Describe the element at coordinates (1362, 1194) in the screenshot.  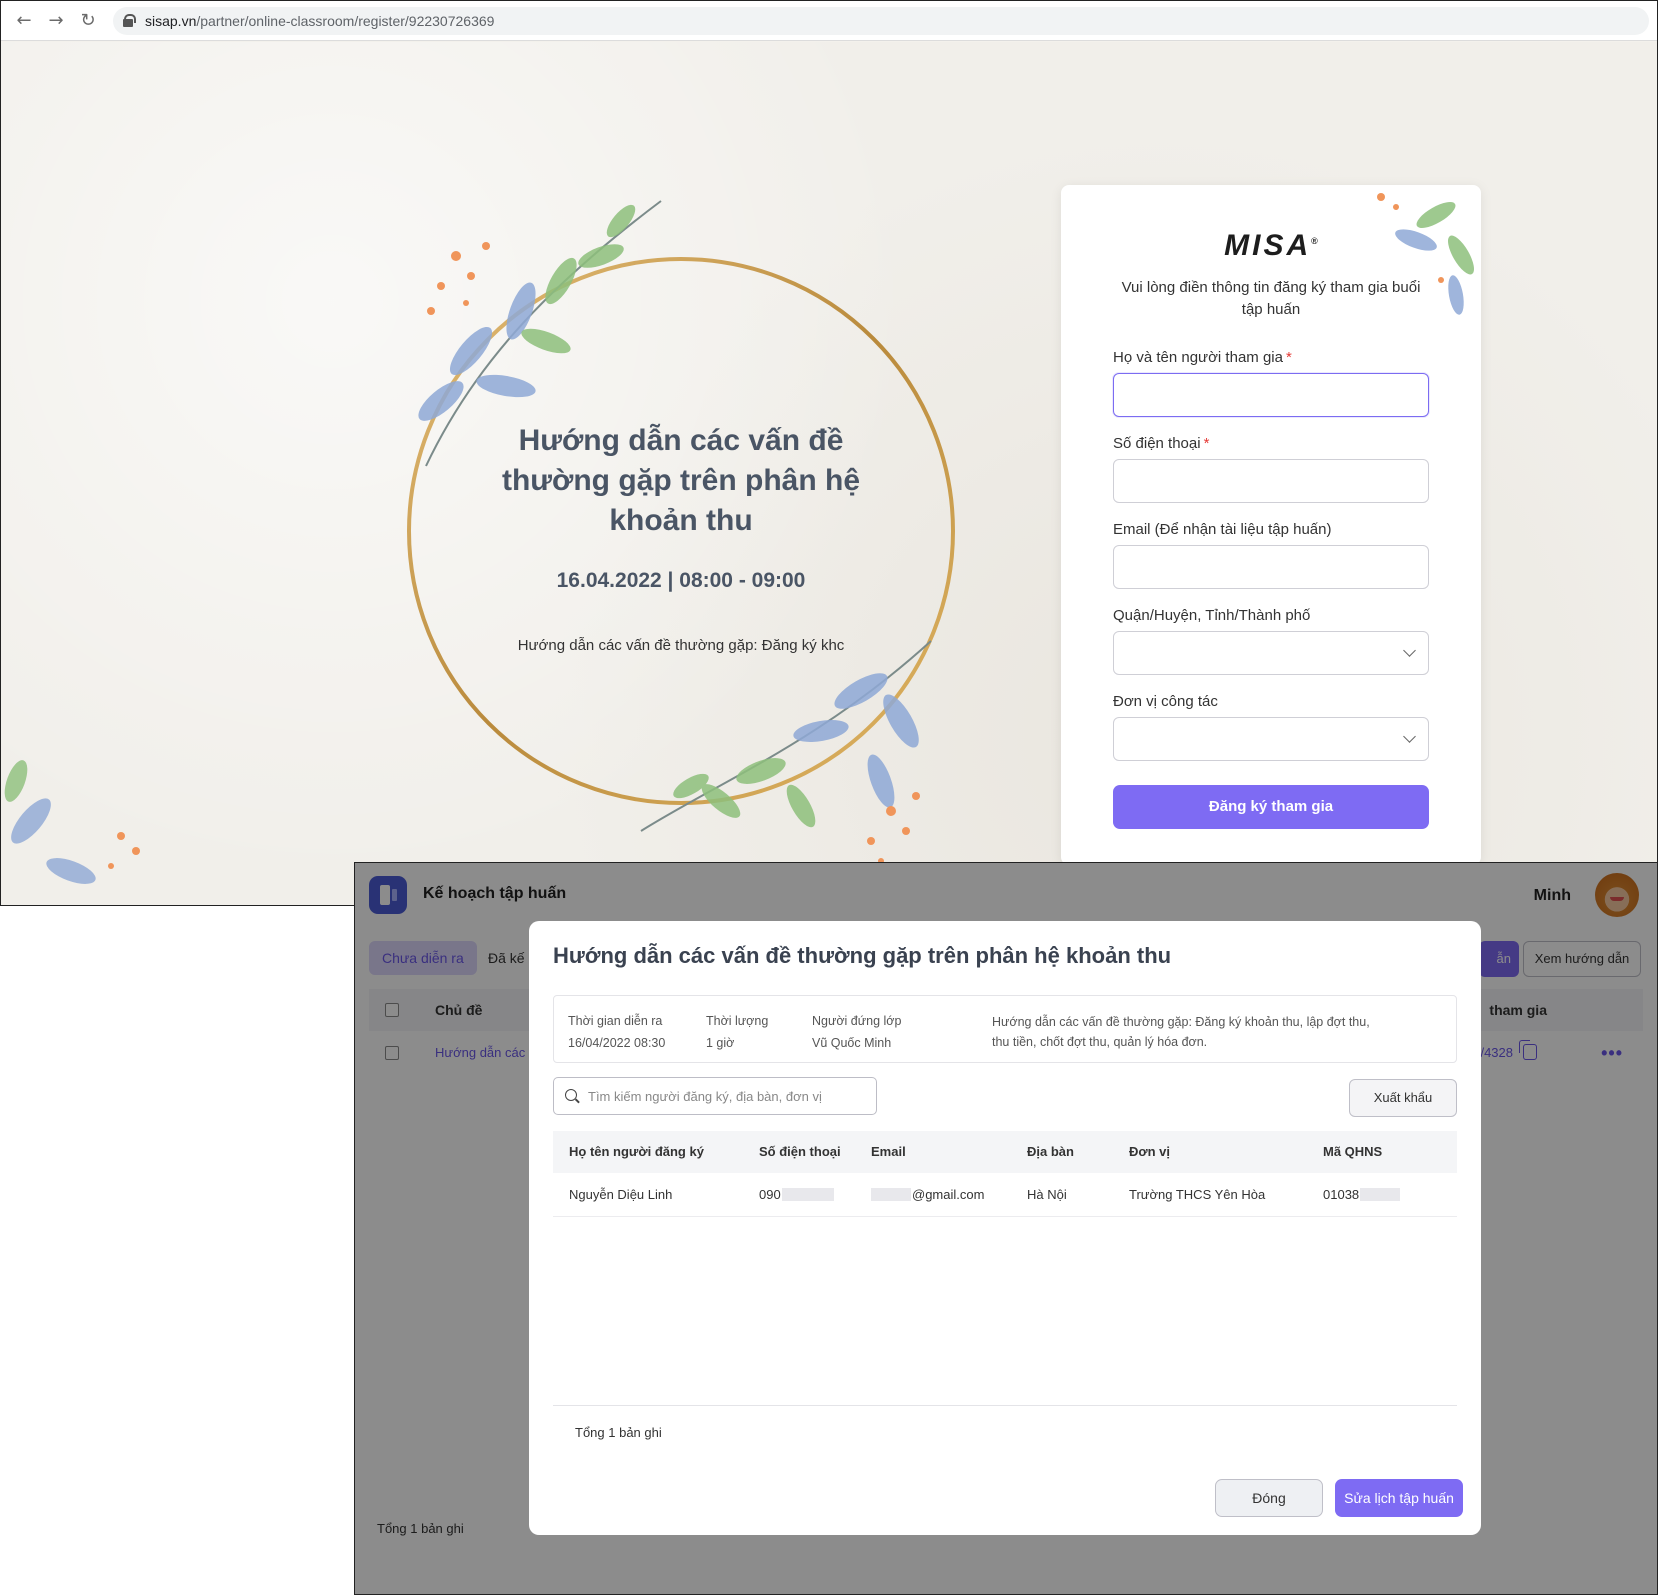
I see `cell-code: 01038` at that location.